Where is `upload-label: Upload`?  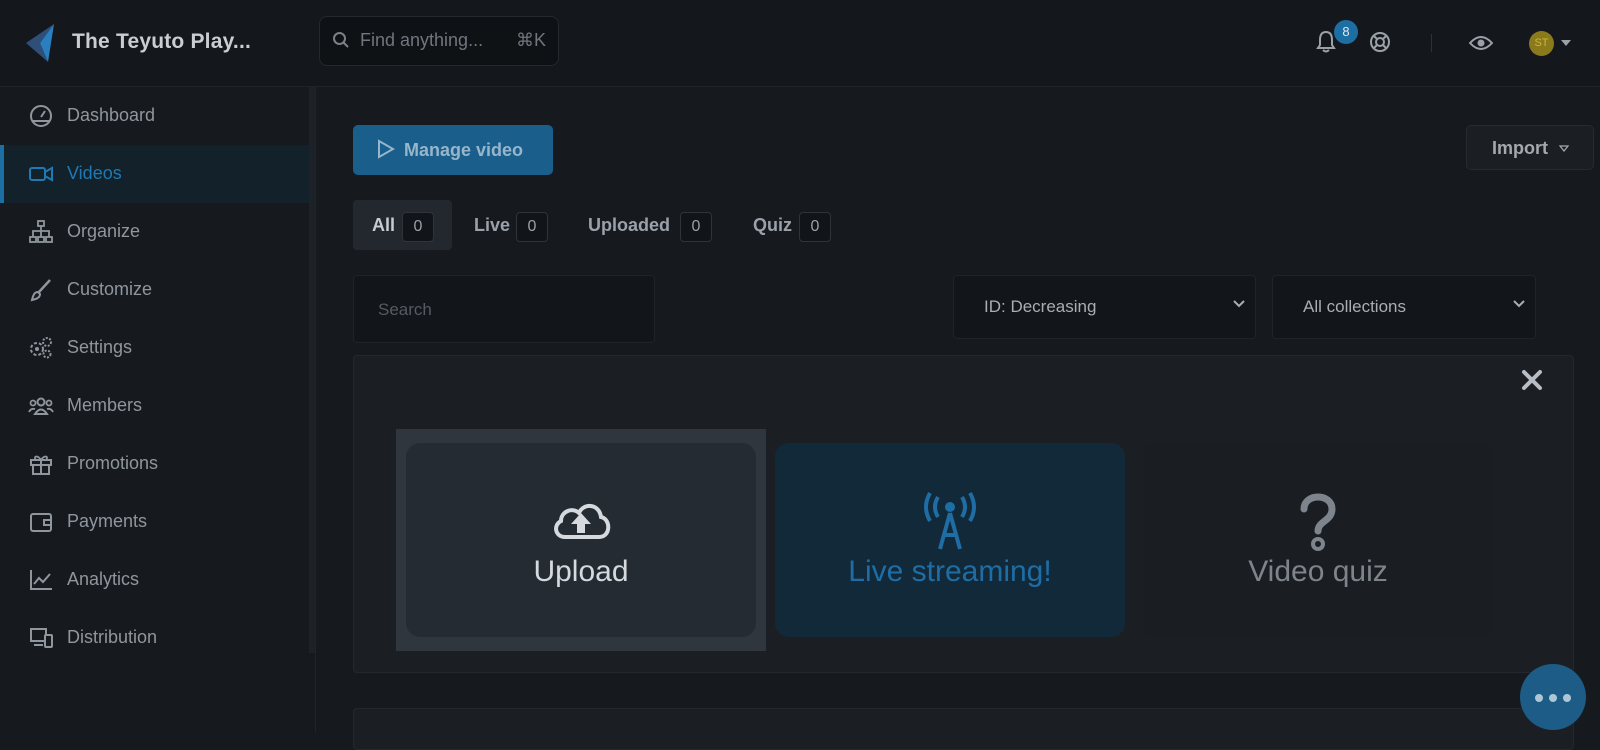
upload-label: Upload is located at coordinates (581, 571).